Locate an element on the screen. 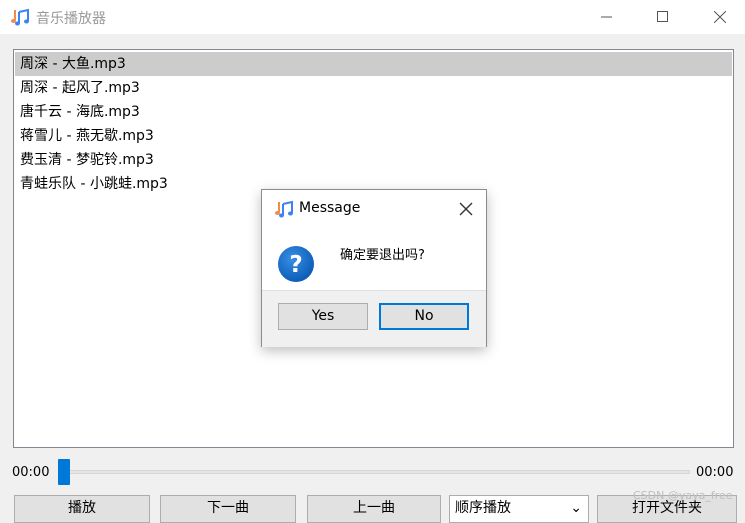 This screenshot has width=745, height=523. window-title: 音乐播放器 is located at coordinates (71, 19).